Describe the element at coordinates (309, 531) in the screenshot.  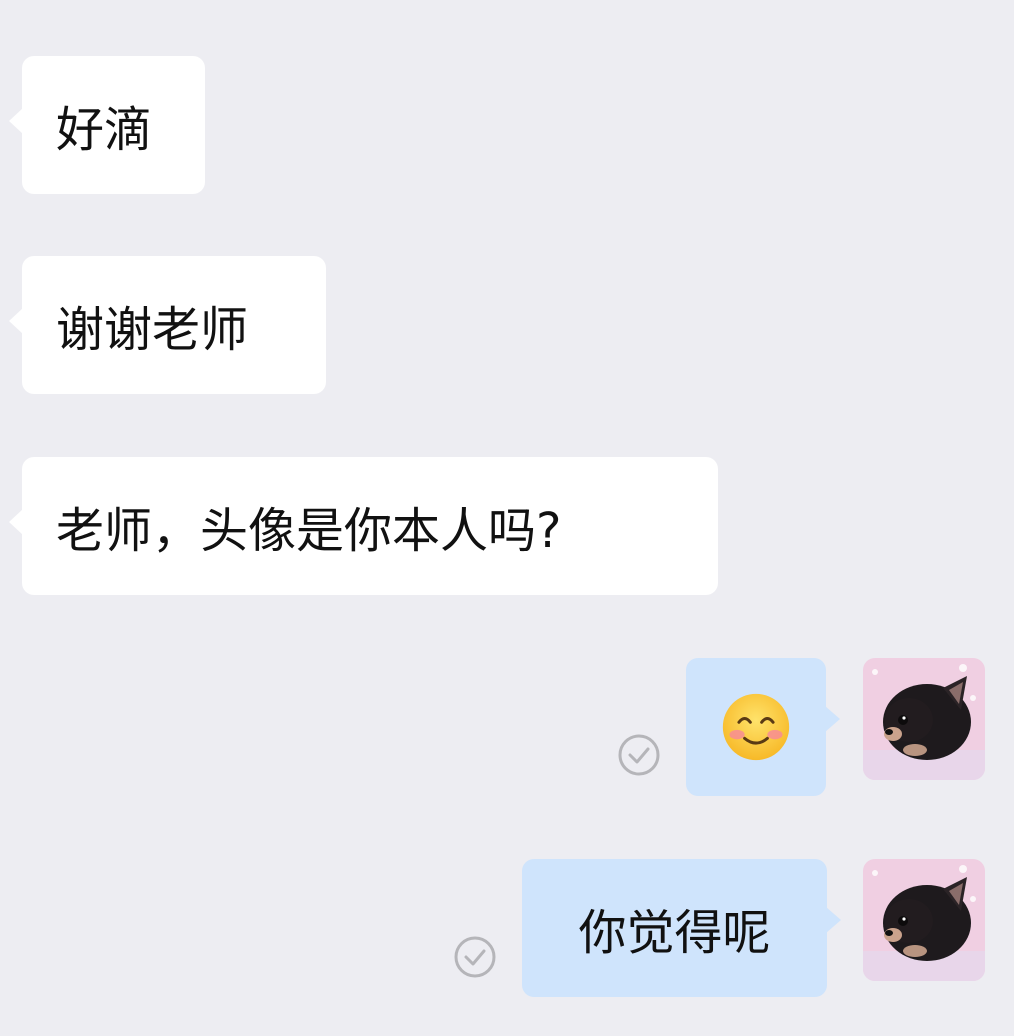
I see `message-text: 老师，头像是你本人吗?` at that location.